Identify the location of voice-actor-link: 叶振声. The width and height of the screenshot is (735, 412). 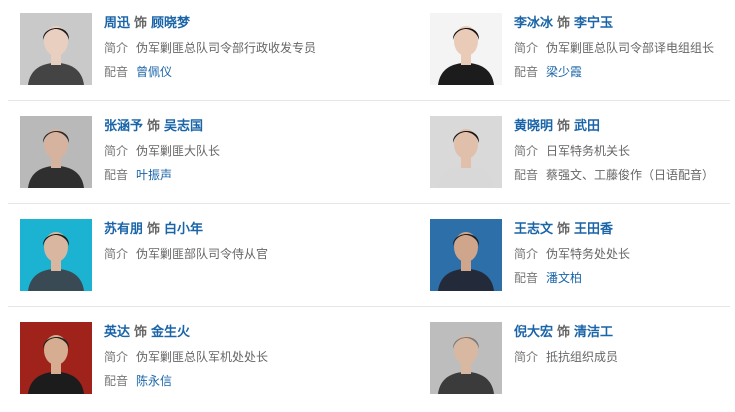
(154, 175).